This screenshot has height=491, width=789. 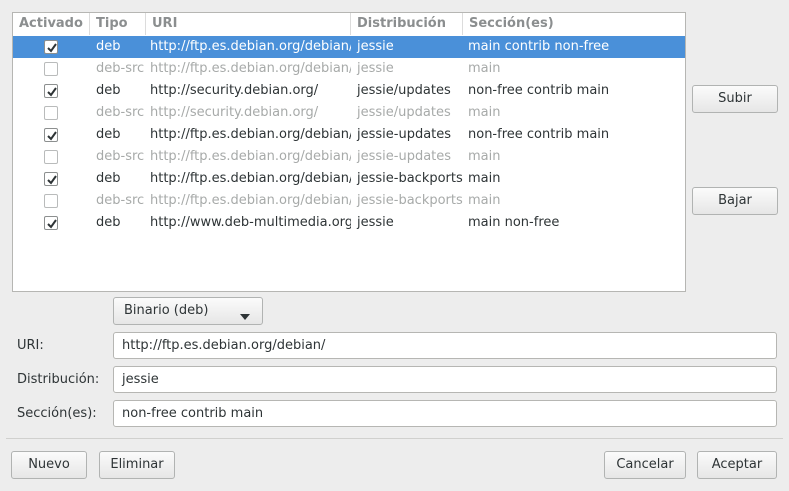 I want to click on column-header-enabled: Activado, so click(x=51, y=24).